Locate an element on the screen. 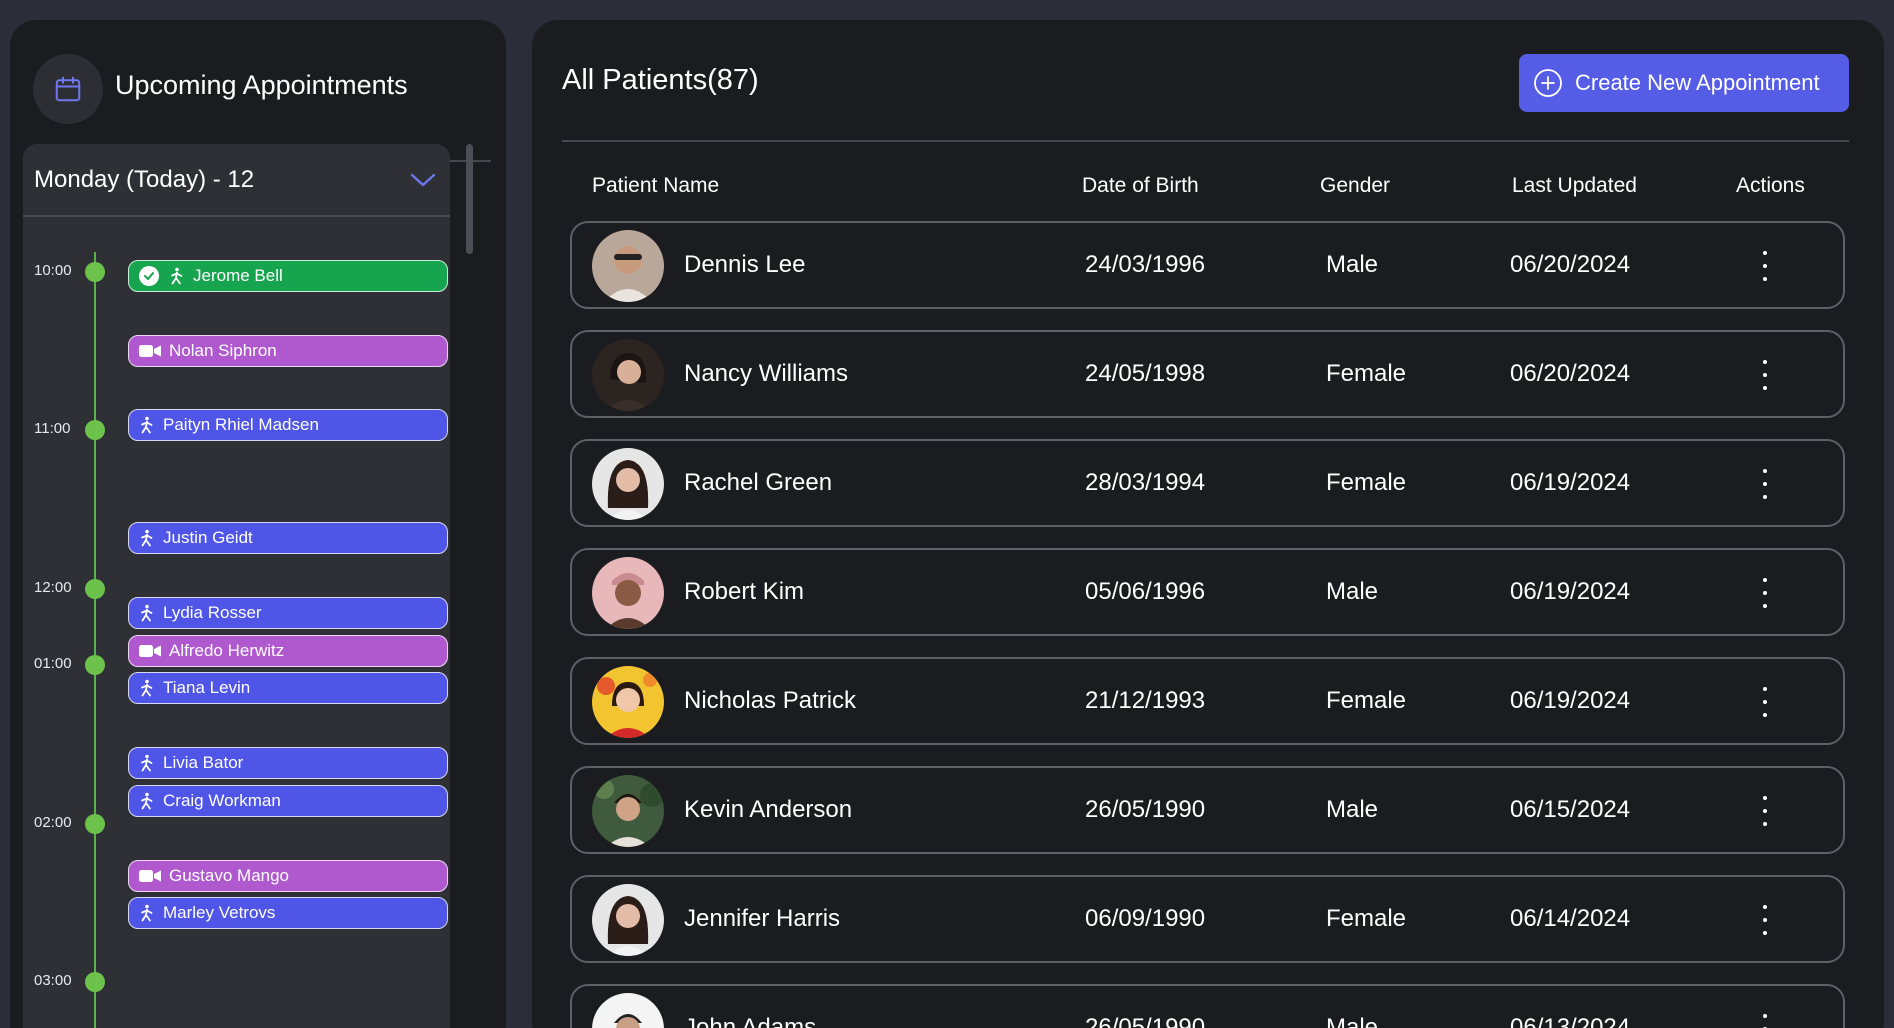 The image size is (1894, 1028). appointment-pill: Alfredo Herwitz is located at coordinates (288, 651).